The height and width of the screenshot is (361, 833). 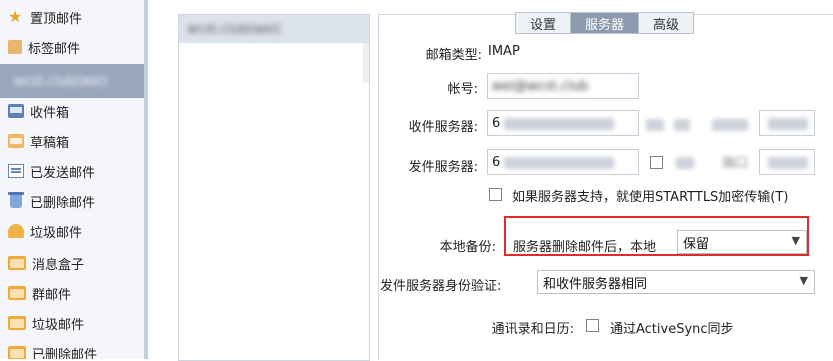 I want to click on outgoing-auth-select: 和收件服务器相同 ▼, so click(x=676, y=282).